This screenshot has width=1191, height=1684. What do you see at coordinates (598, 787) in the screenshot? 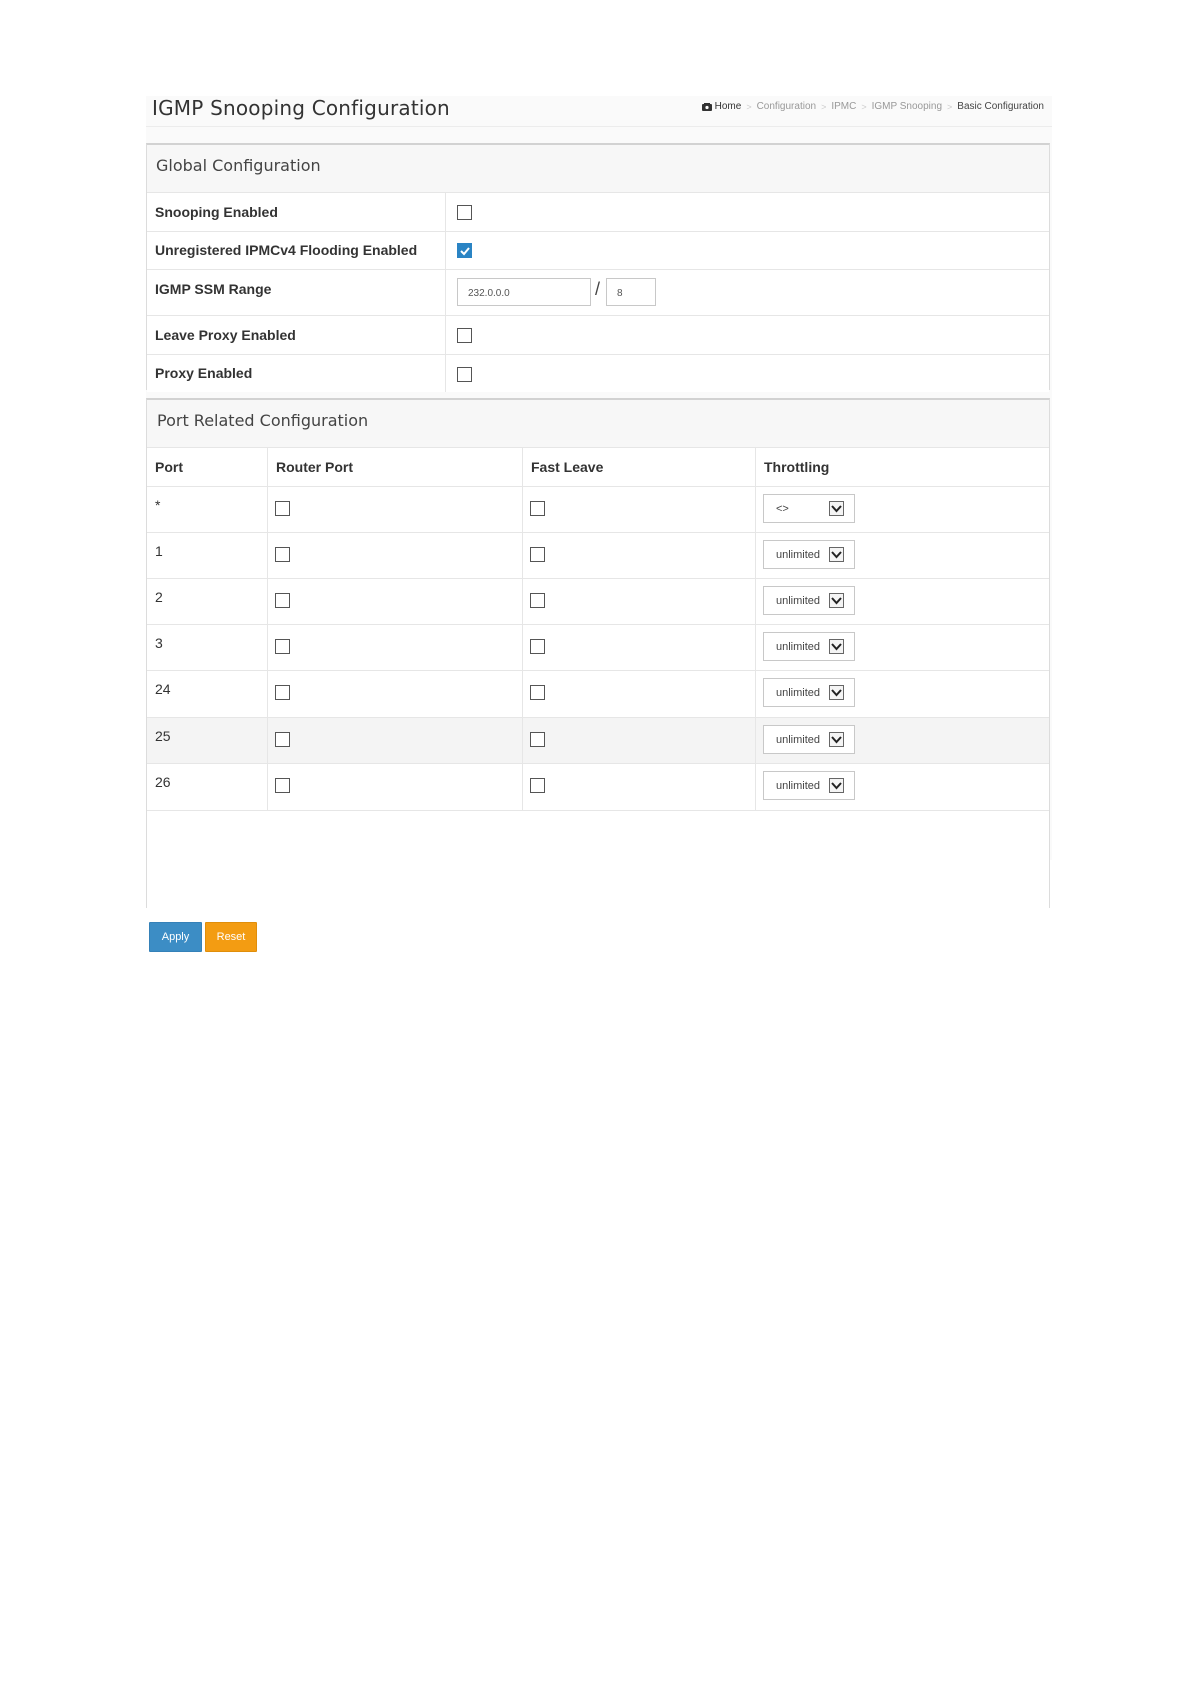
I see `table-row: 26 unlimited` at bounding box center [598, 787].